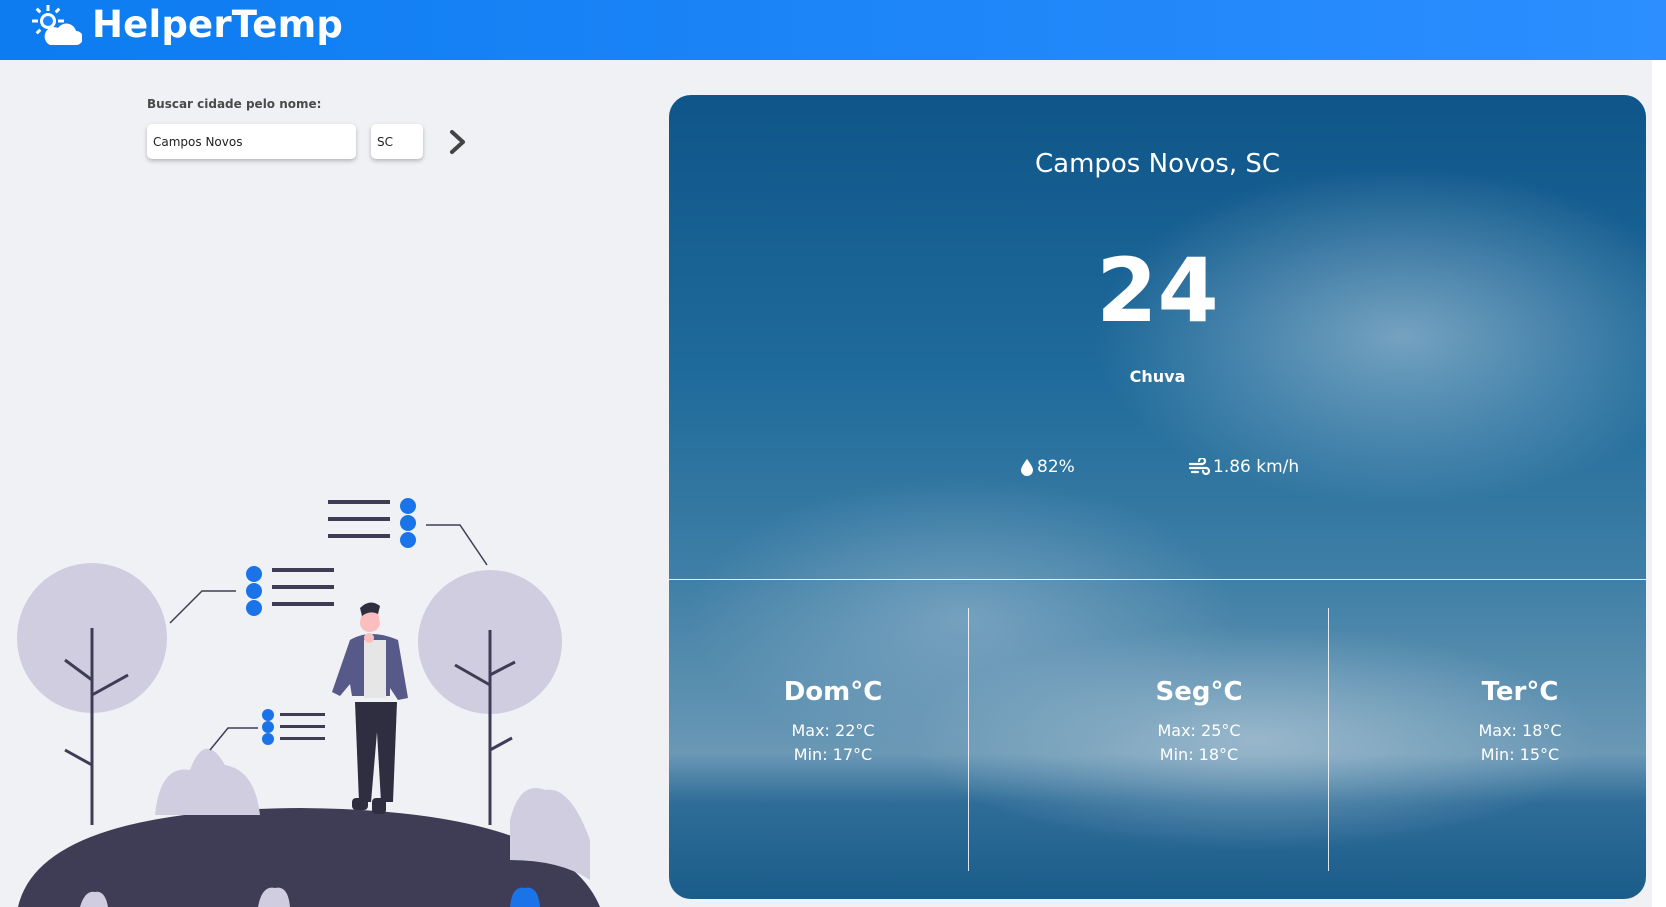  What do you see at coordinates (57, 25) in the screenshot?
I see `sun-cloud-icon` at bounding box center [57, 25].